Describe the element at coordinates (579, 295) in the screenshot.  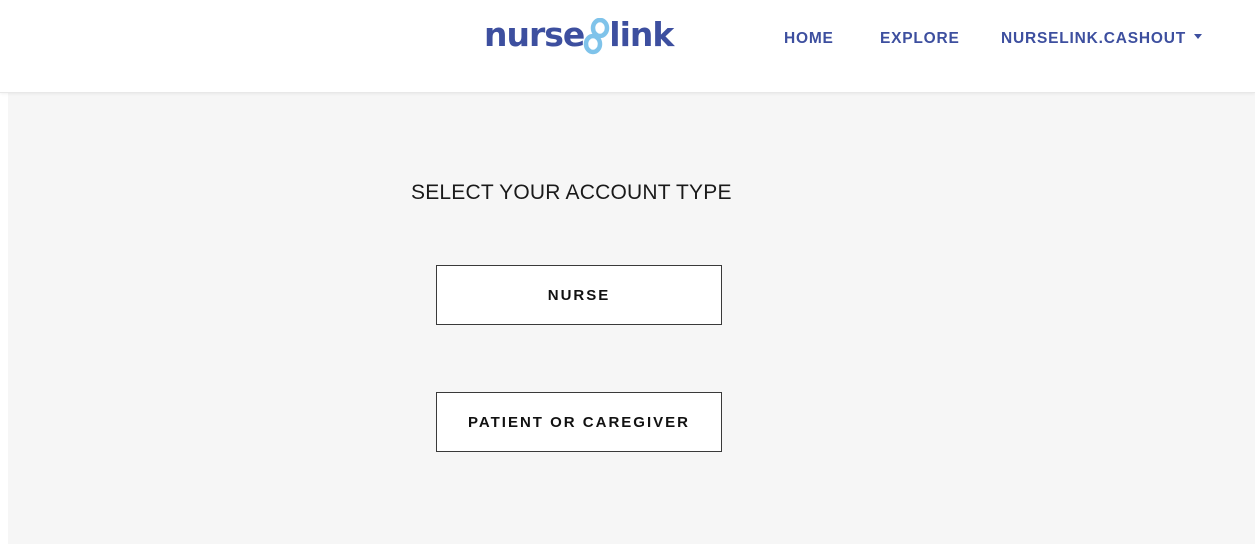
I see `nurse-account-button: NURSE` at that location.